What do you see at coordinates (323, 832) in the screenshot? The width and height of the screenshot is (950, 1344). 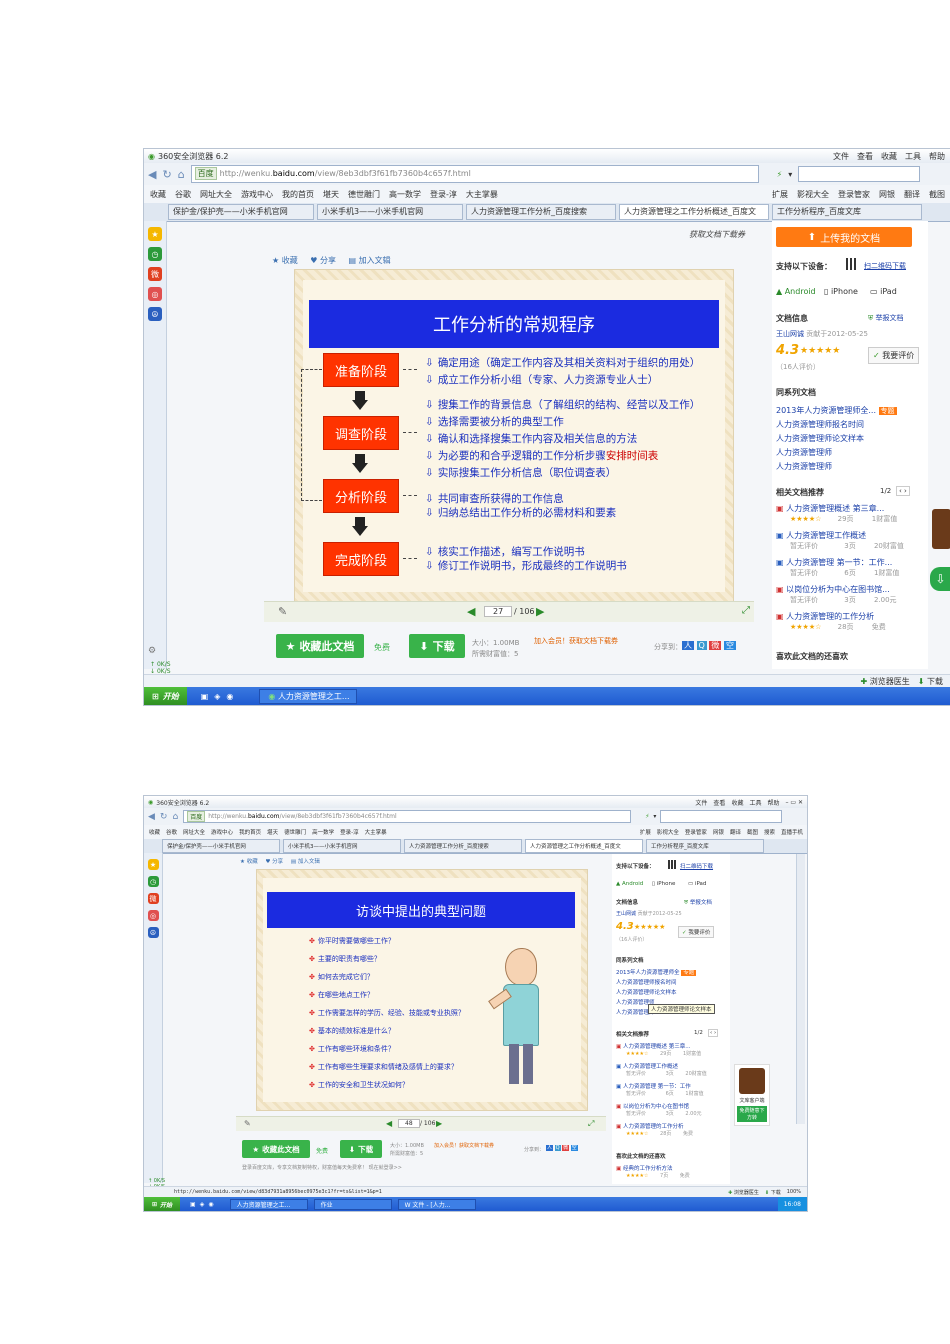 I see `fav-item: 高一数学` at bounding box center [323, 832].